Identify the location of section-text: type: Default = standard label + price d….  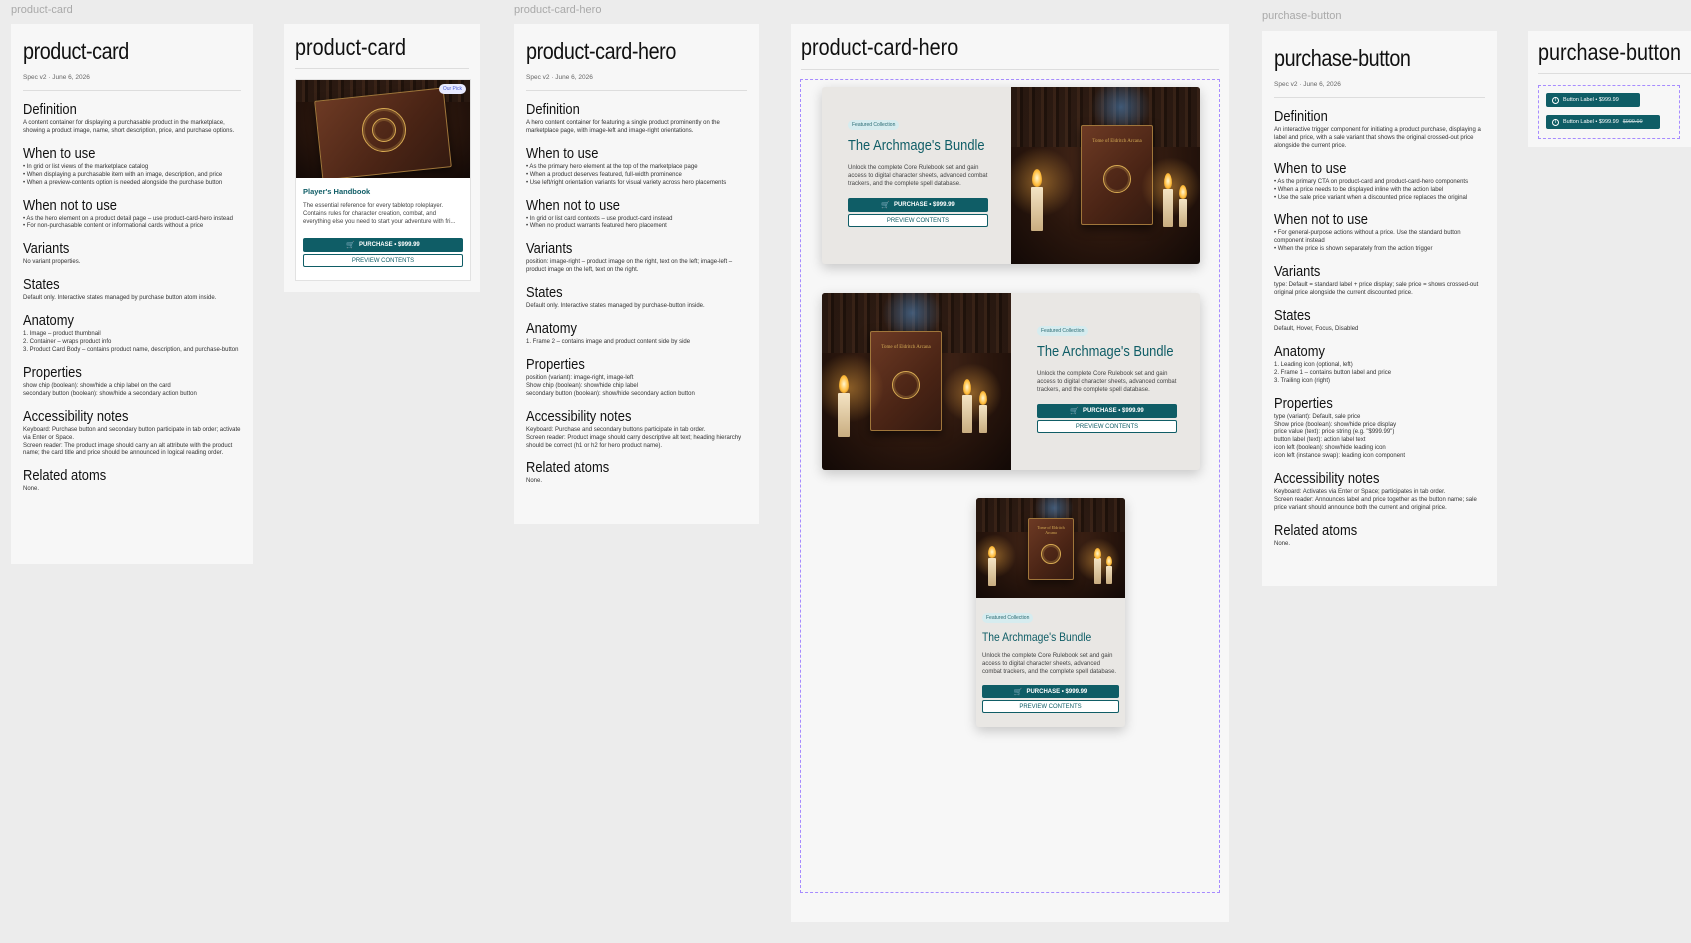
(1376, 289).